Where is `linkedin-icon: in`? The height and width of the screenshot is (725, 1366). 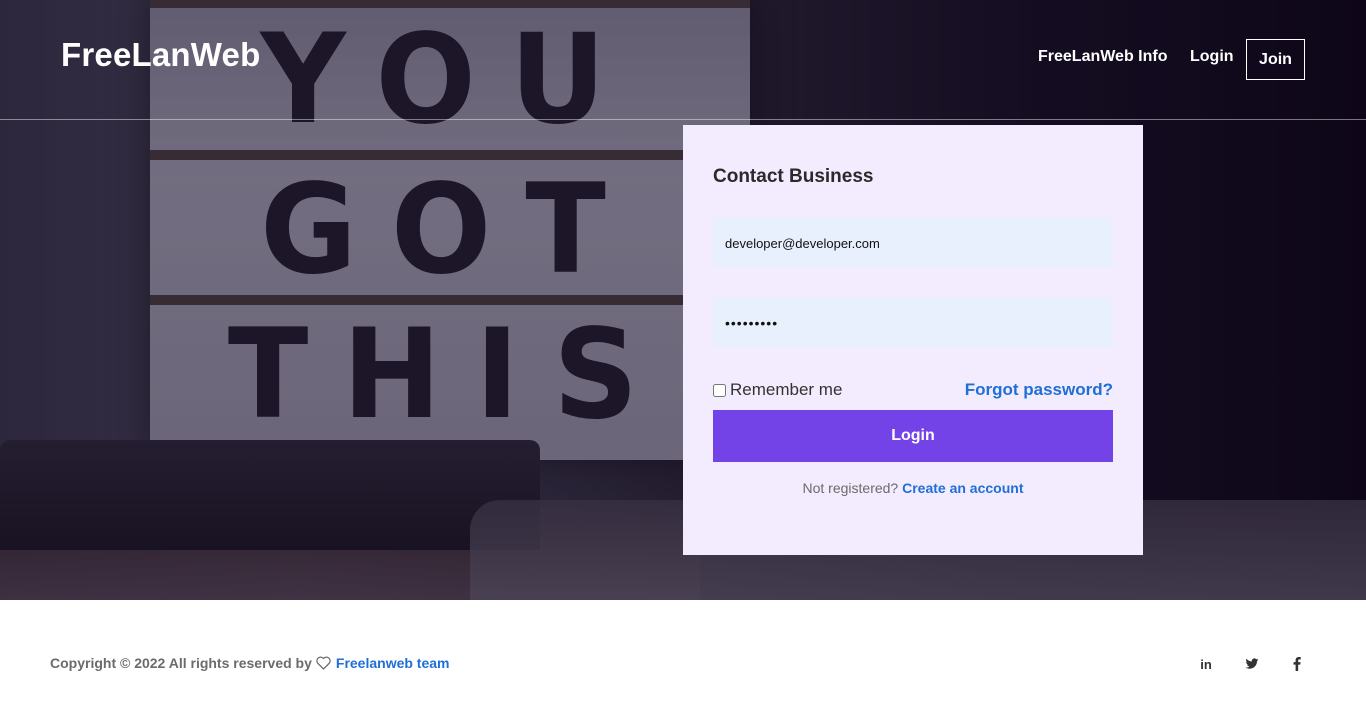
linkedin-icon: in is located at coordinates (1206, 664).